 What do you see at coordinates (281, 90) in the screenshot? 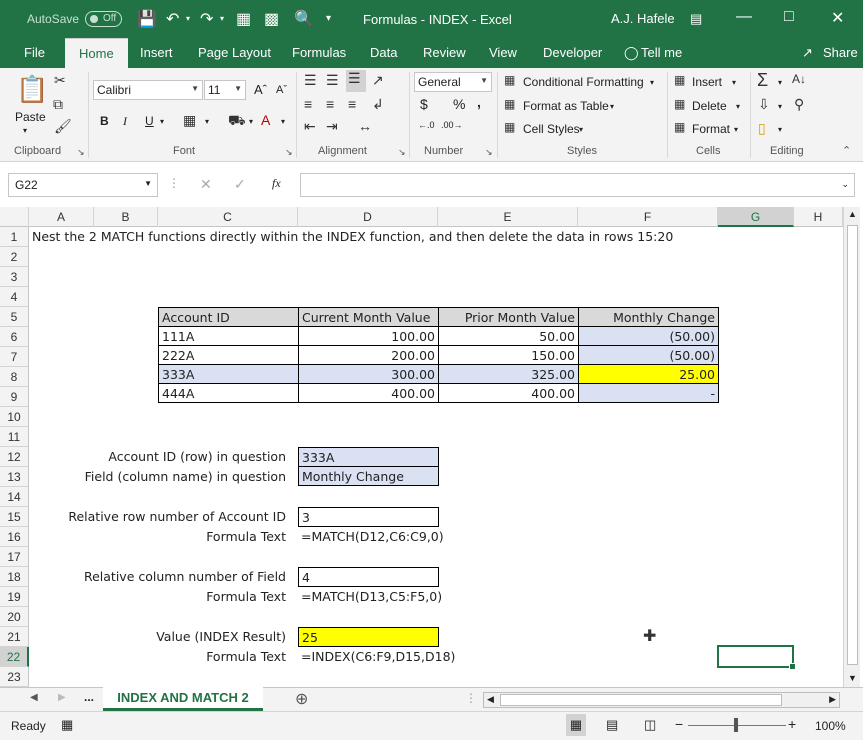
I see `decrease-font-icon: Aˇ` at bounding box center [281, 90].